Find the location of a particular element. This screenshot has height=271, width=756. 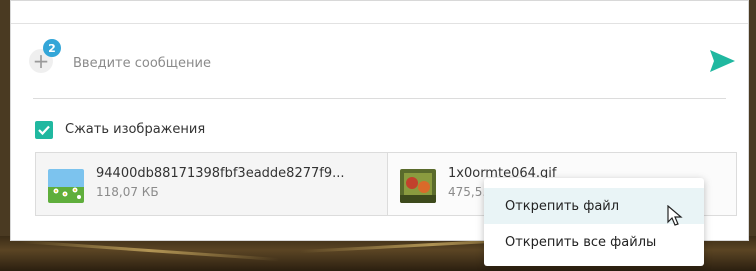

unpin-all-files-menu-item: Открепить все файлы is located at coordinates (594, 242).